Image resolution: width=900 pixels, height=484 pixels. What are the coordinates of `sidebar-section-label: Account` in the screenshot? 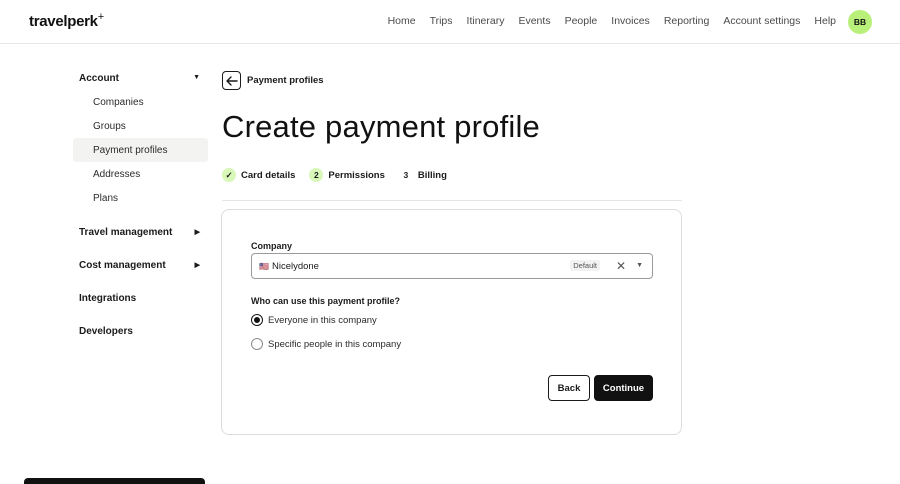 It's located at (99, 78).